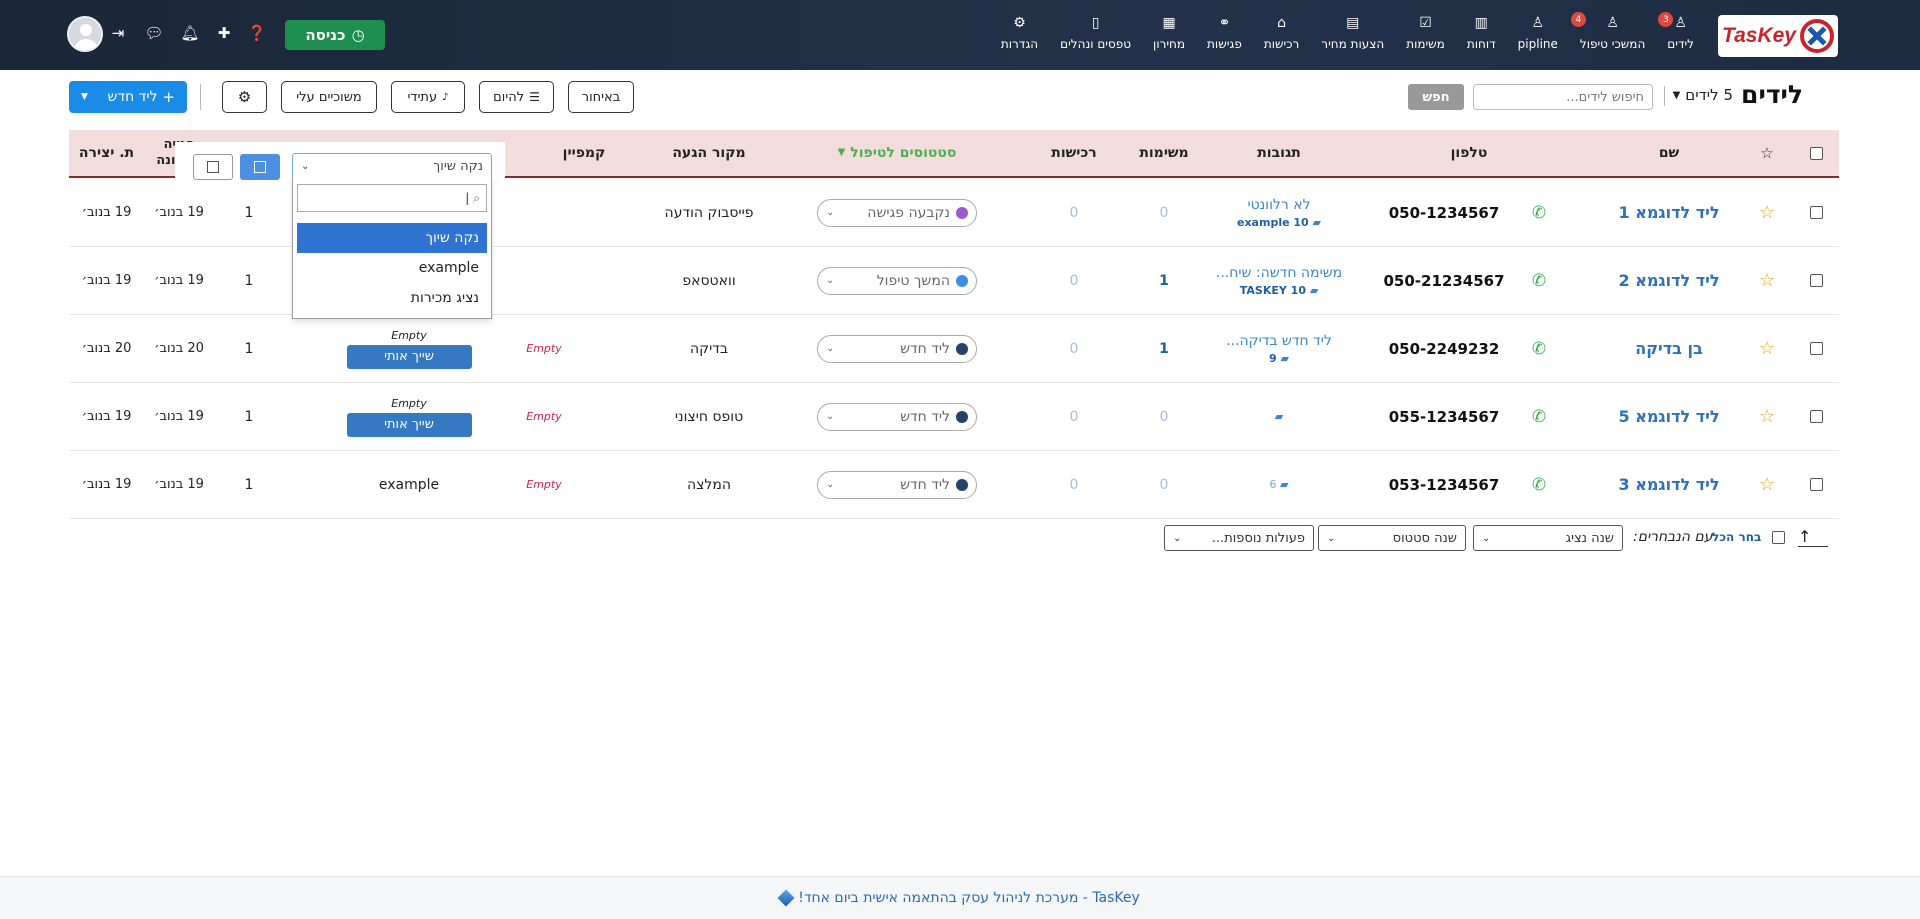 The height and width of the screenshot is (919, 1920). What do you see at coordinates (1538, 32) in the screenshot?
I see `nav-item: ♙ pipline` at bounding box center [1538, 32].